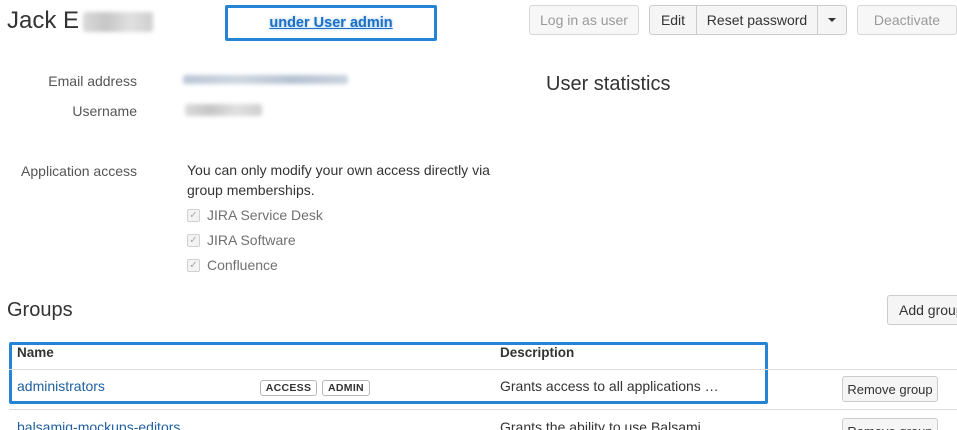 The image size is (957, 430). What do you see at coordinates (331, 23) in the screenshot?
I see `annotation-note: under User admin` at bounding box center [331, 23].